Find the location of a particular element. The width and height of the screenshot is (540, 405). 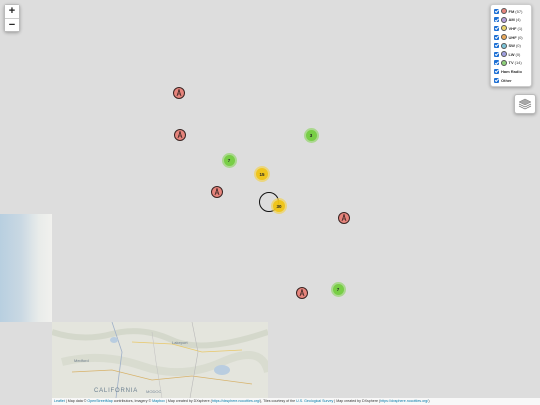

legend-row: AM (4) is located at coordinates (511, 20).